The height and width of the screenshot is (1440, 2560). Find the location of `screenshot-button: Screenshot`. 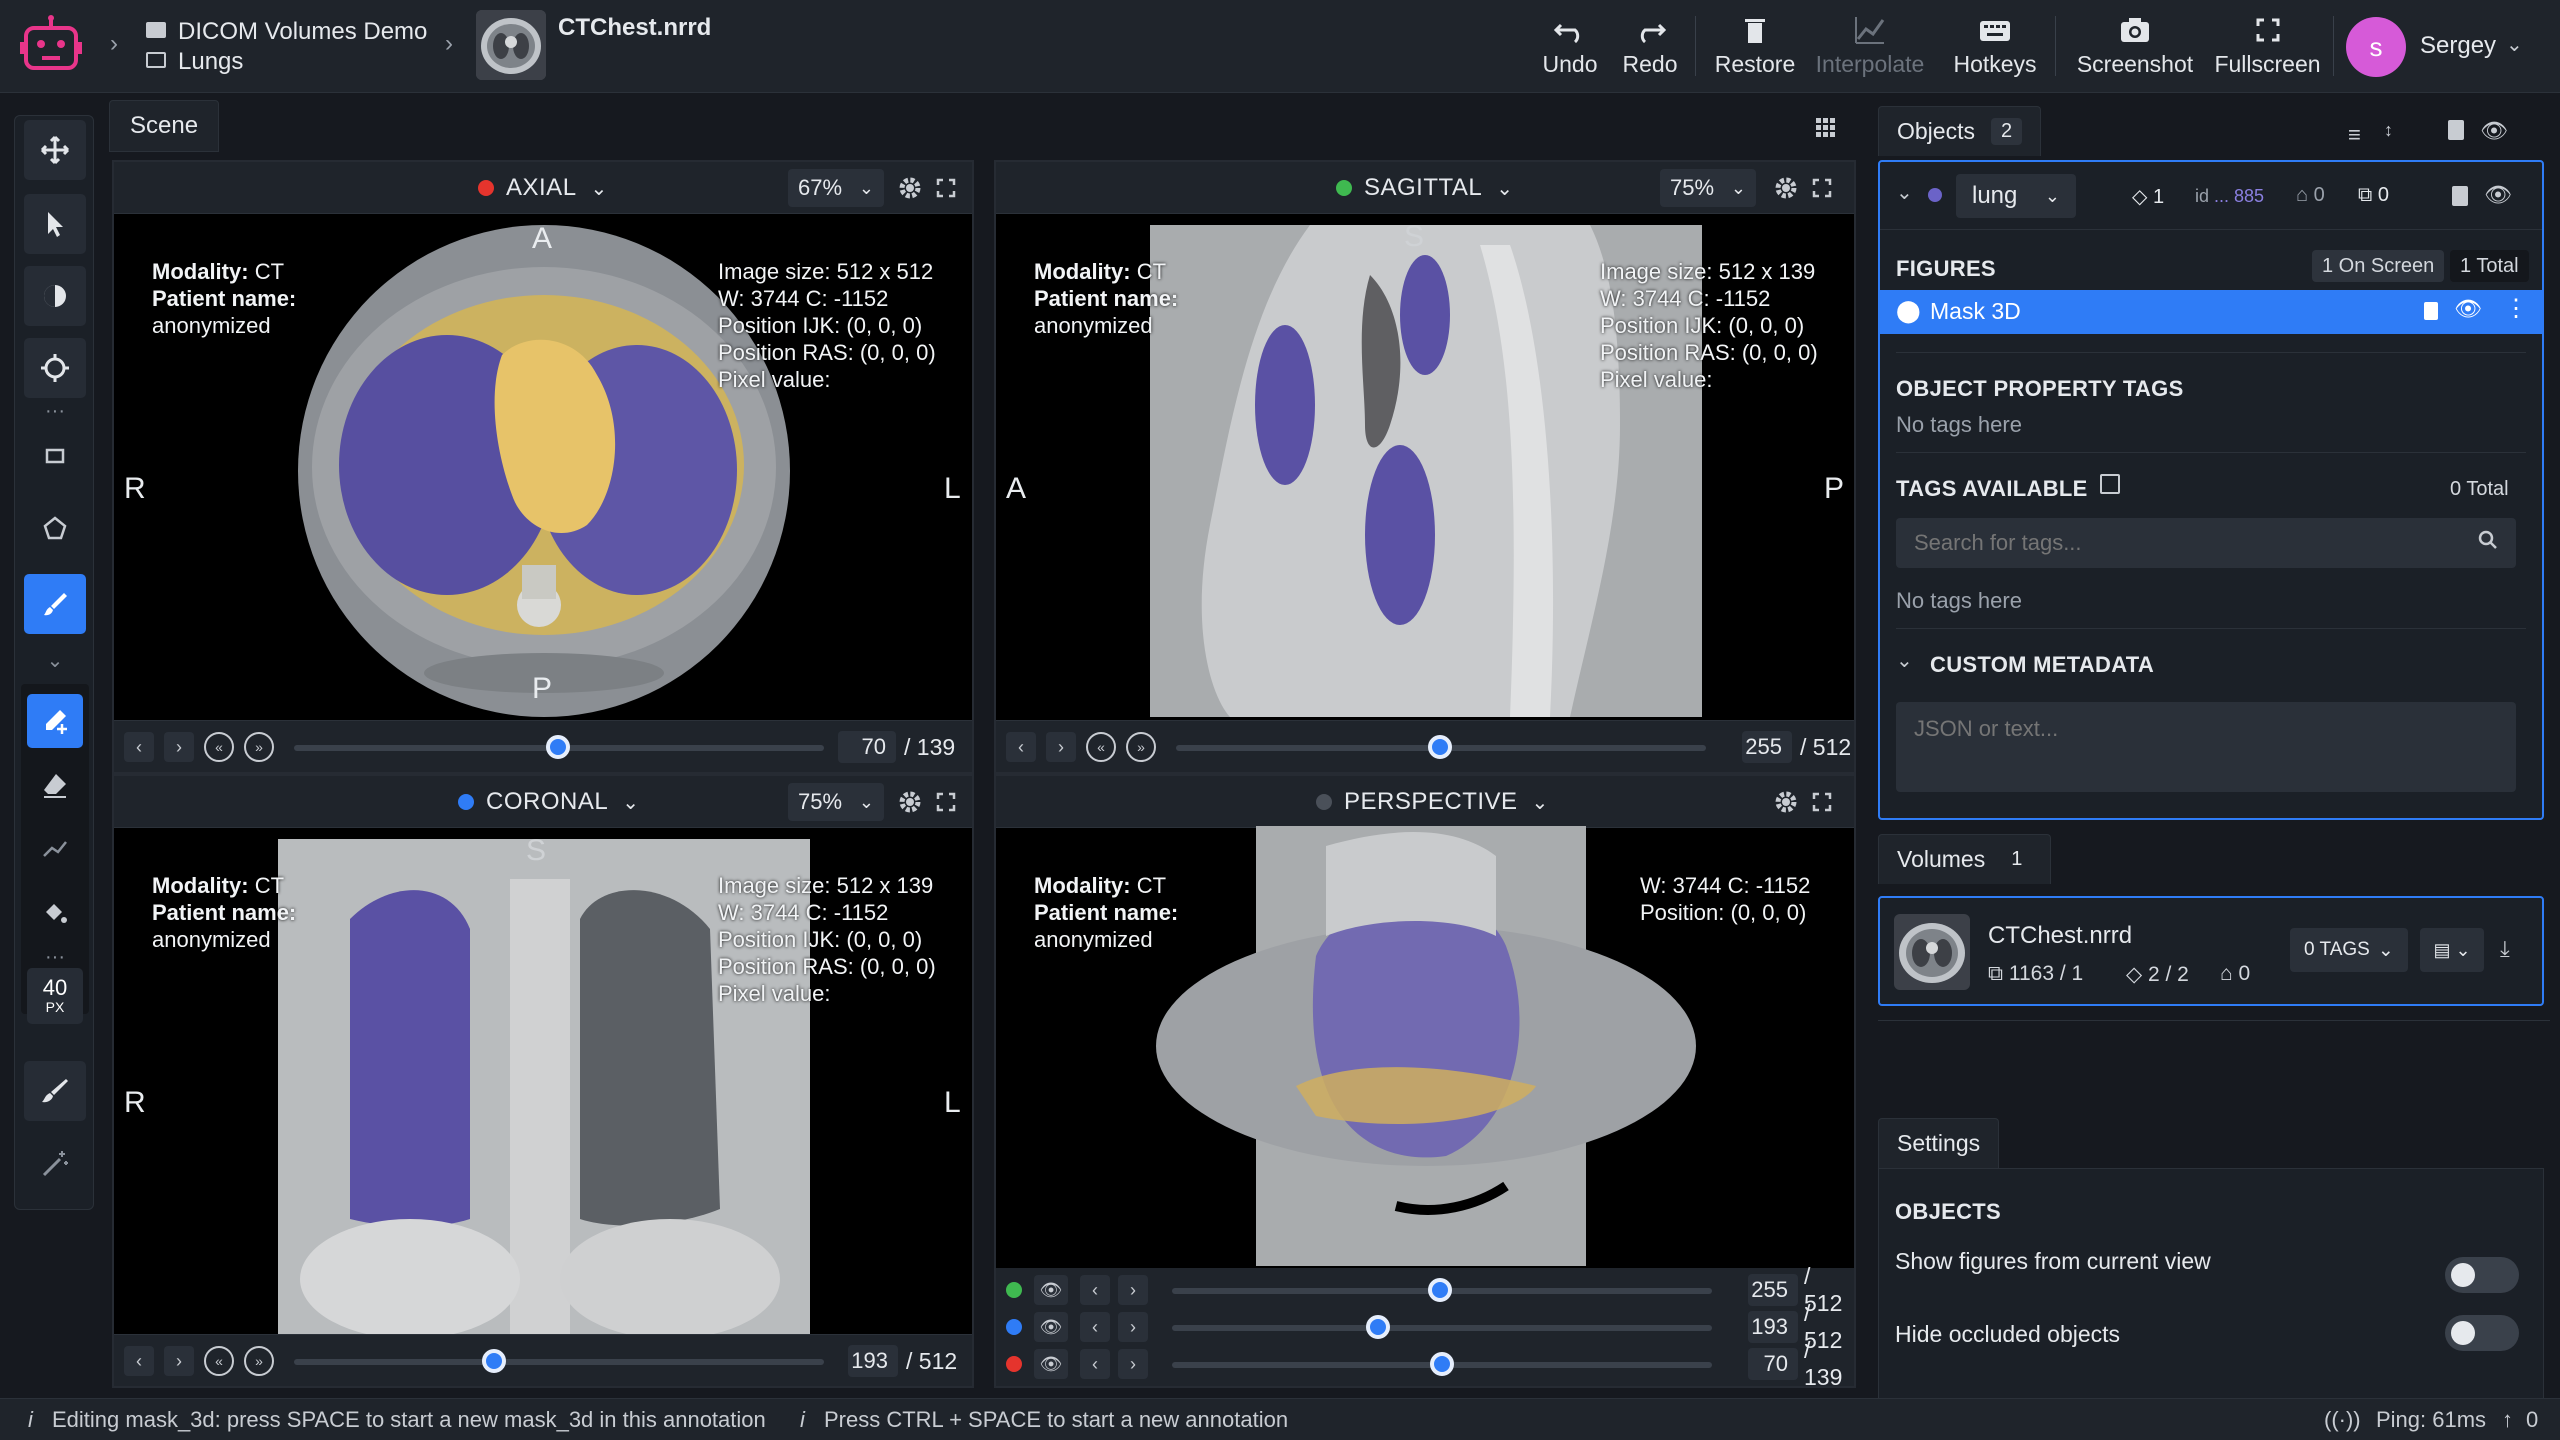

screenshot-button: Screenshot is located at coordinates (2135, 46).